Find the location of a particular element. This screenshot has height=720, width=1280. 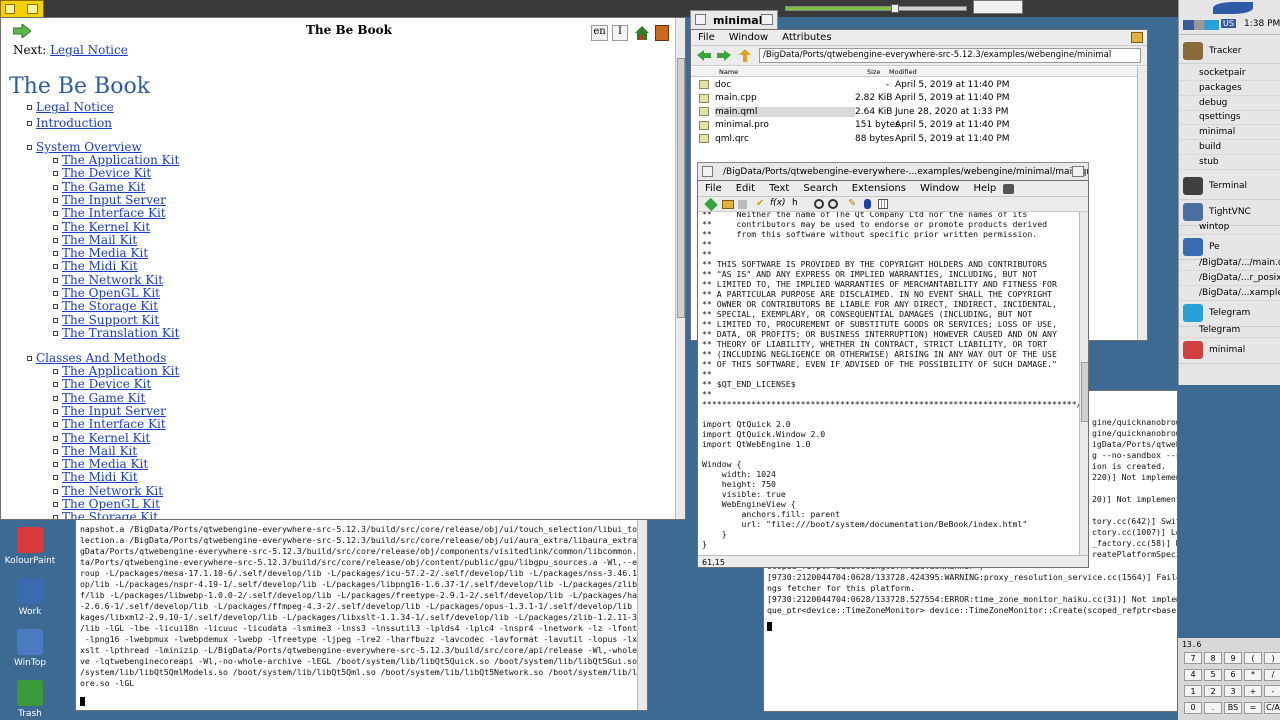

deskbar-window-item: stub is located at coordinates (1229, 162).